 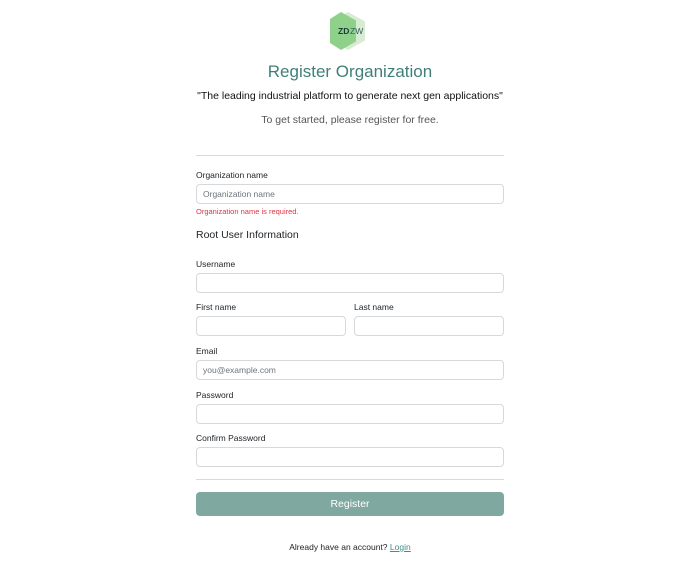 I want to click on page-title: Register Organization, so click(x=350, y=71).